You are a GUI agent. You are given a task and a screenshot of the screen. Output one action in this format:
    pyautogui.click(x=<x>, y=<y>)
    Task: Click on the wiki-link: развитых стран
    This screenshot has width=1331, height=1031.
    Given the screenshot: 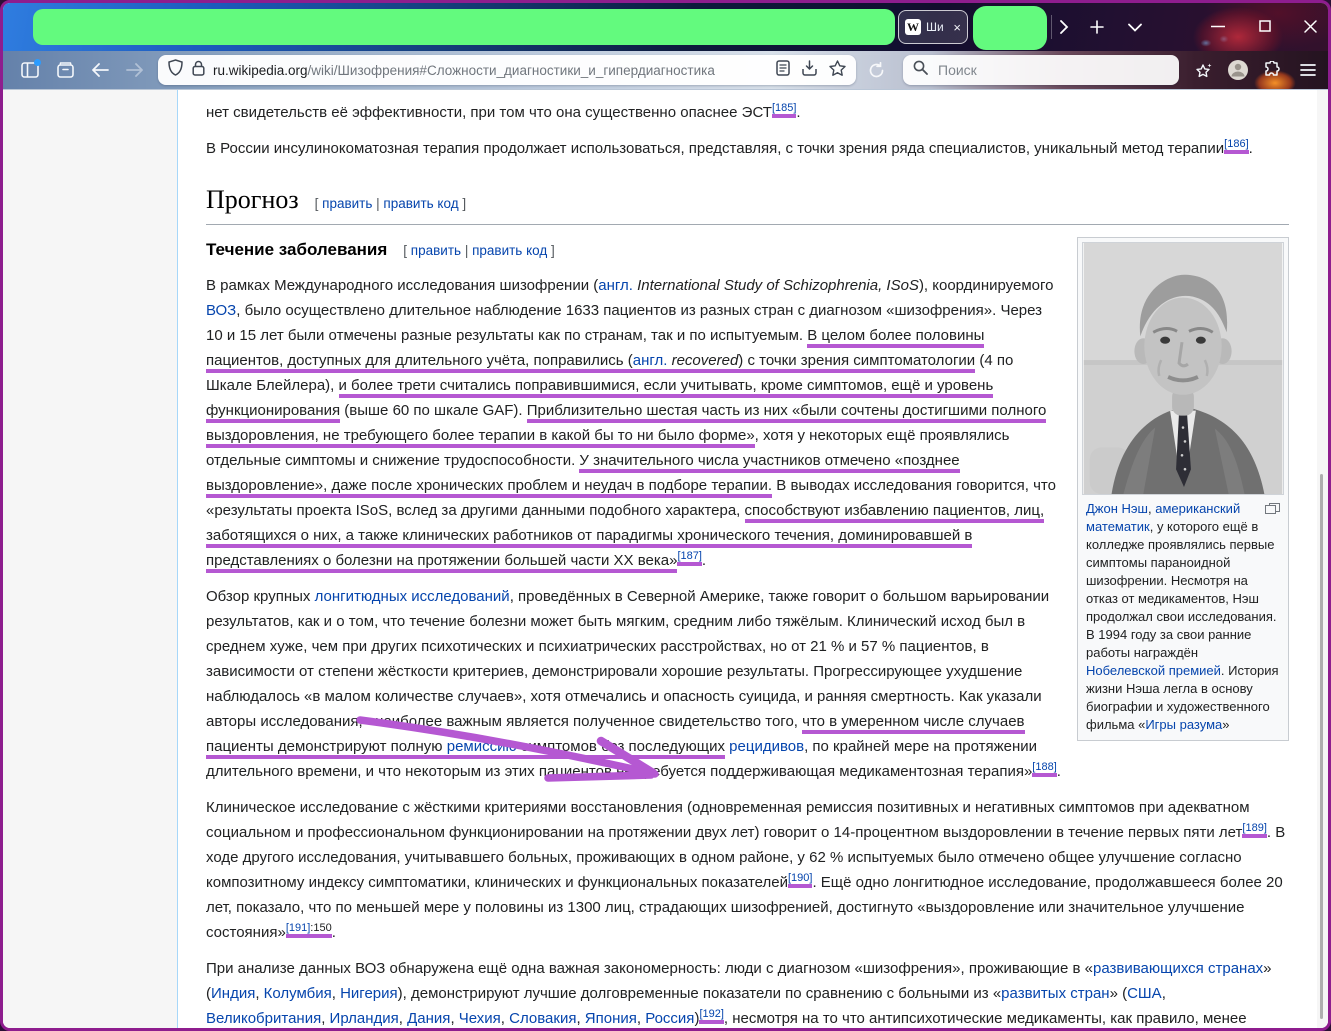 What is the action you would take?
    pyautogui.click(x=1055, y=993)
    